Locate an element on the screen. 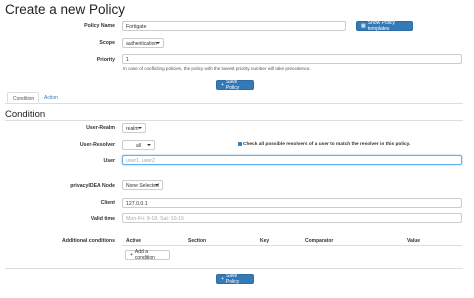 This screenshot has height=298, width=474. column-value: Value is located at coordinates (414, 241).